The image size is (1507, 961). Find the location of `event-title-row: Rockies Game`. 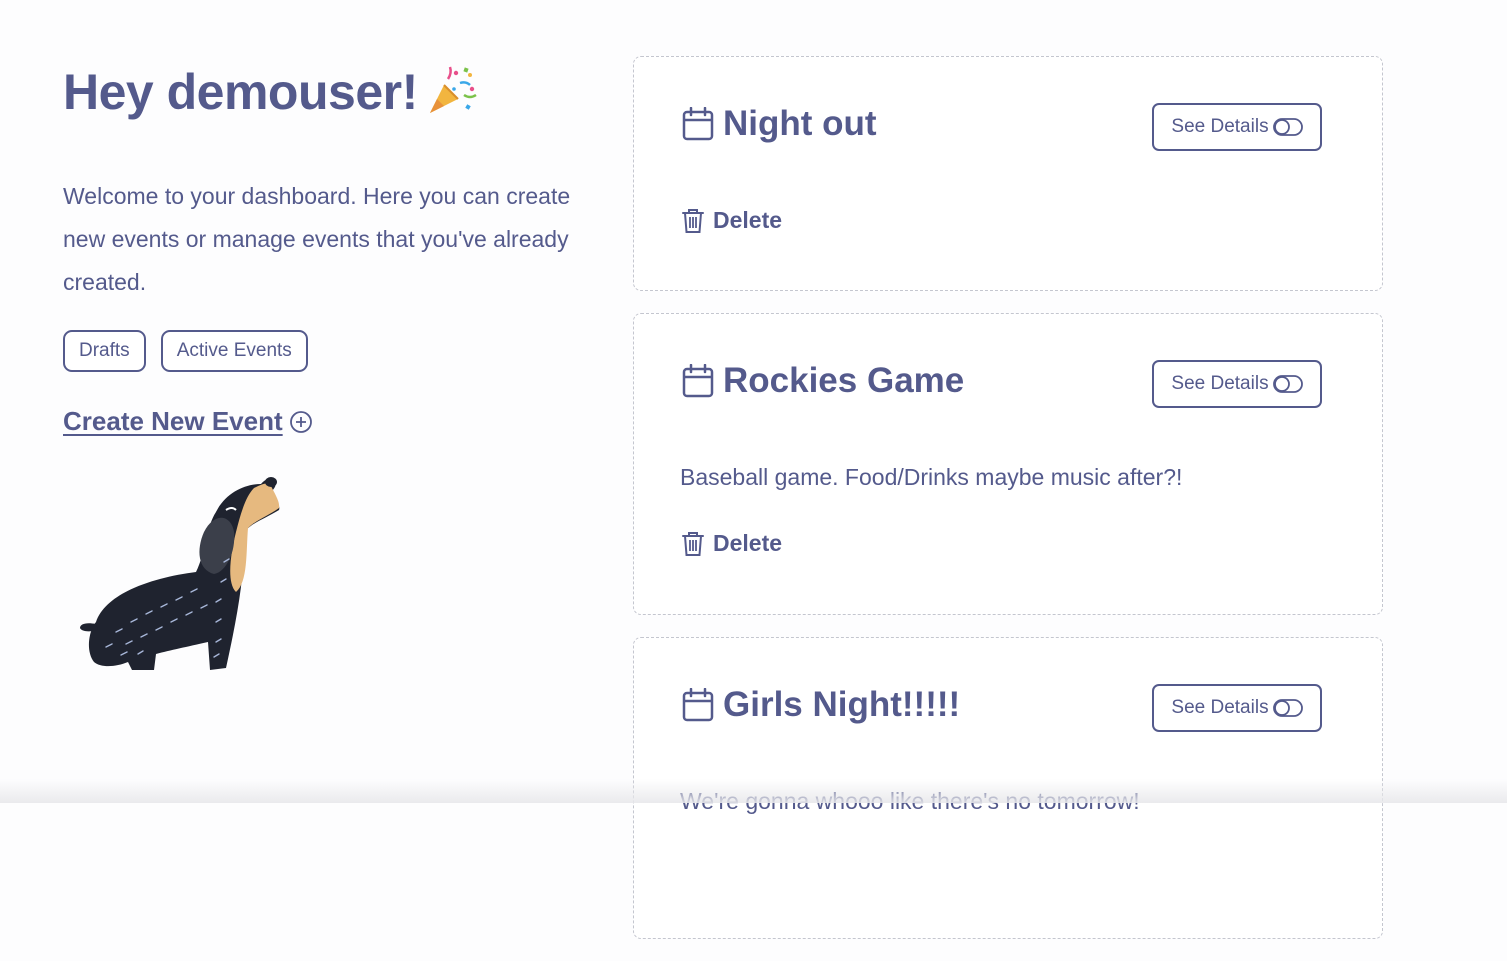

event-title-row: Rockies Game is located at coordinates (823, 381).